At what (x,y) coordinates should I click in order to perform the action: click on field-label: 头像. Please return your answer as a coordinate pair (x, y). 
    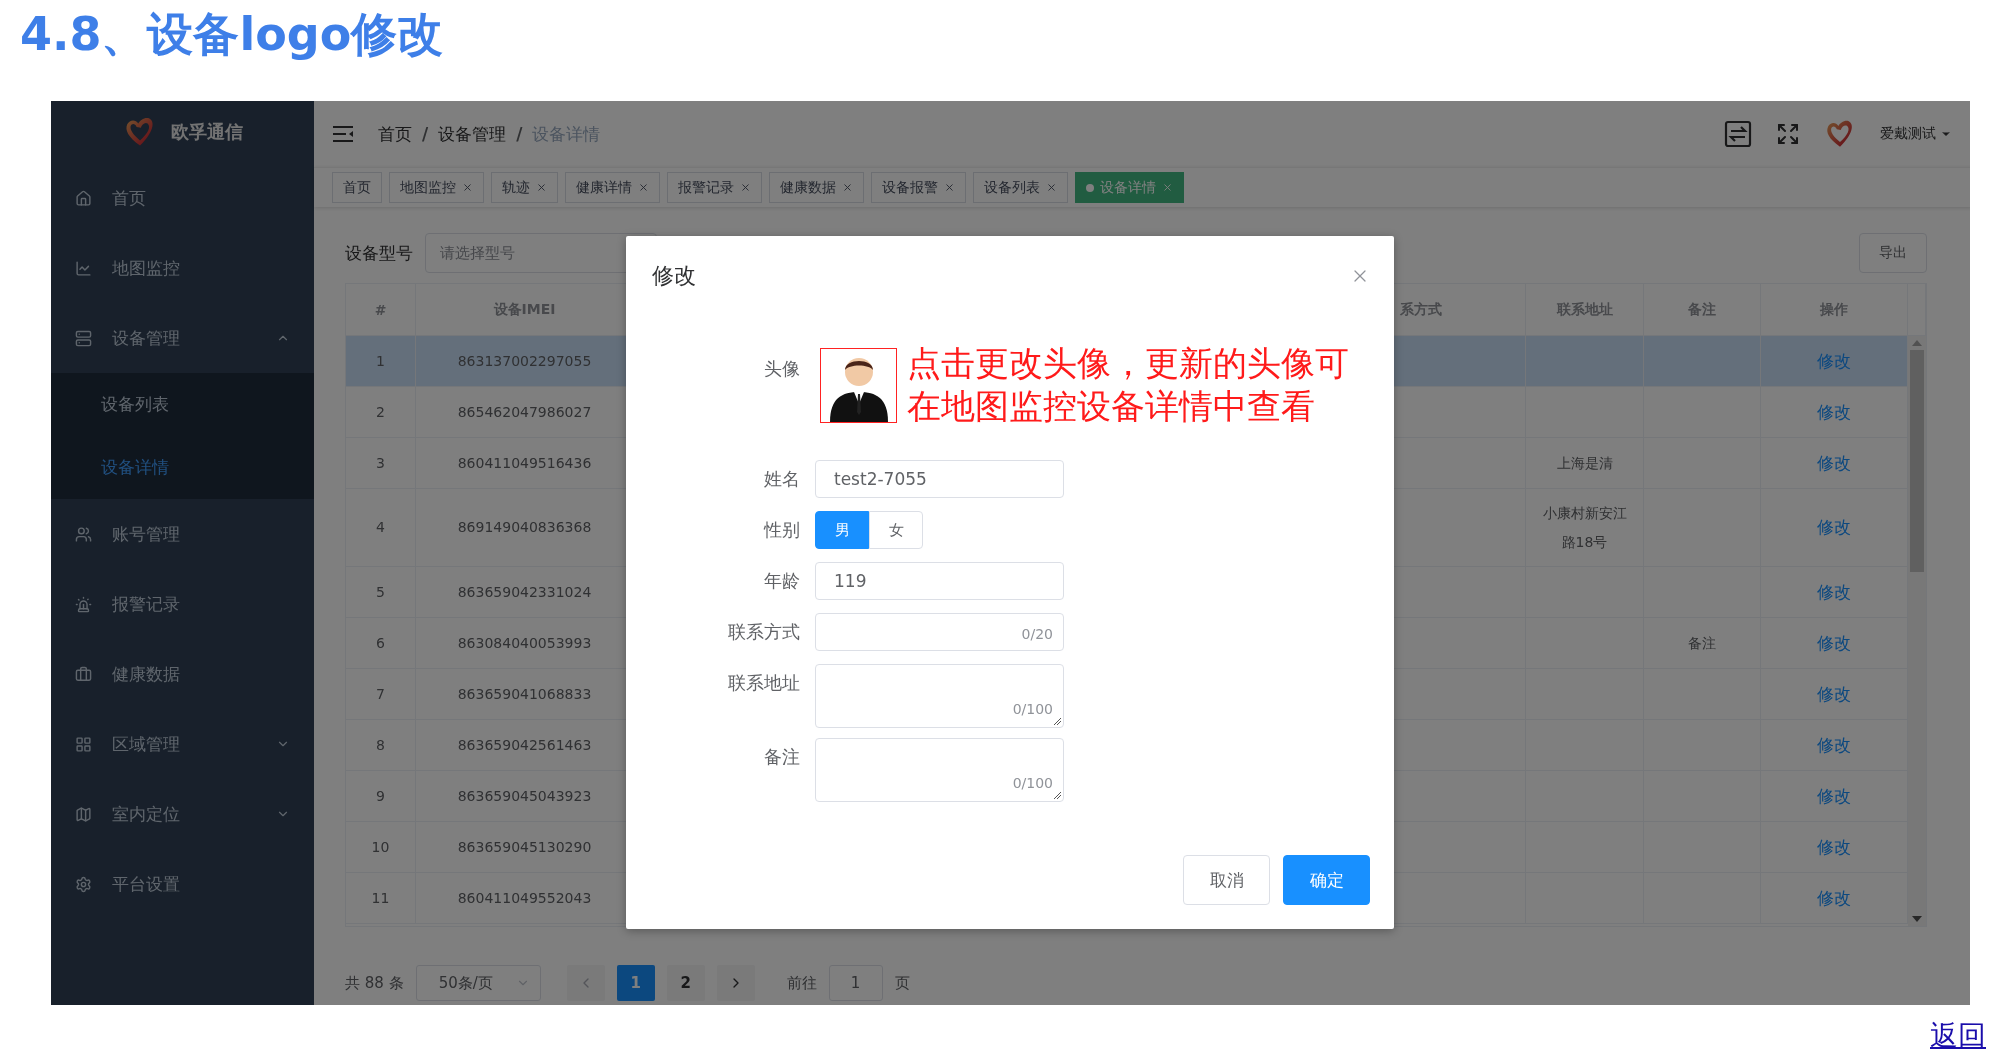
    Looking at the image, I should click on (781, 369).